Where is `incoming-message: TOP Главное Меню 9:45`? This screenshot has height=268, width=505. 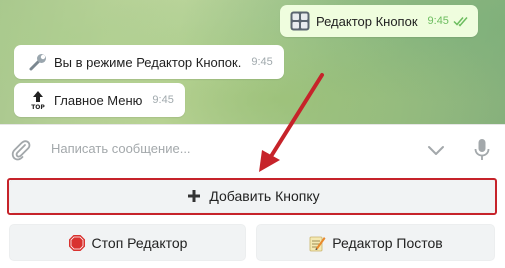
incoming-message: TOP Главное Меню 9:45 is located at coordinates (99, 100).